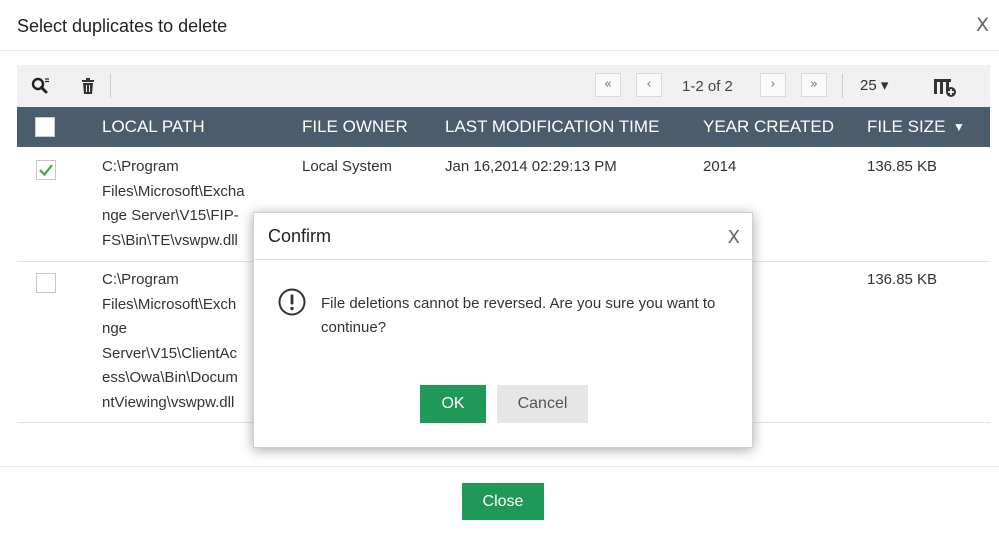 The height and width of the screenshot is (539, 999). Describe the element at coordinates (982, 25) in the screenshot. I see `dialog-close-icon: X` at that location.